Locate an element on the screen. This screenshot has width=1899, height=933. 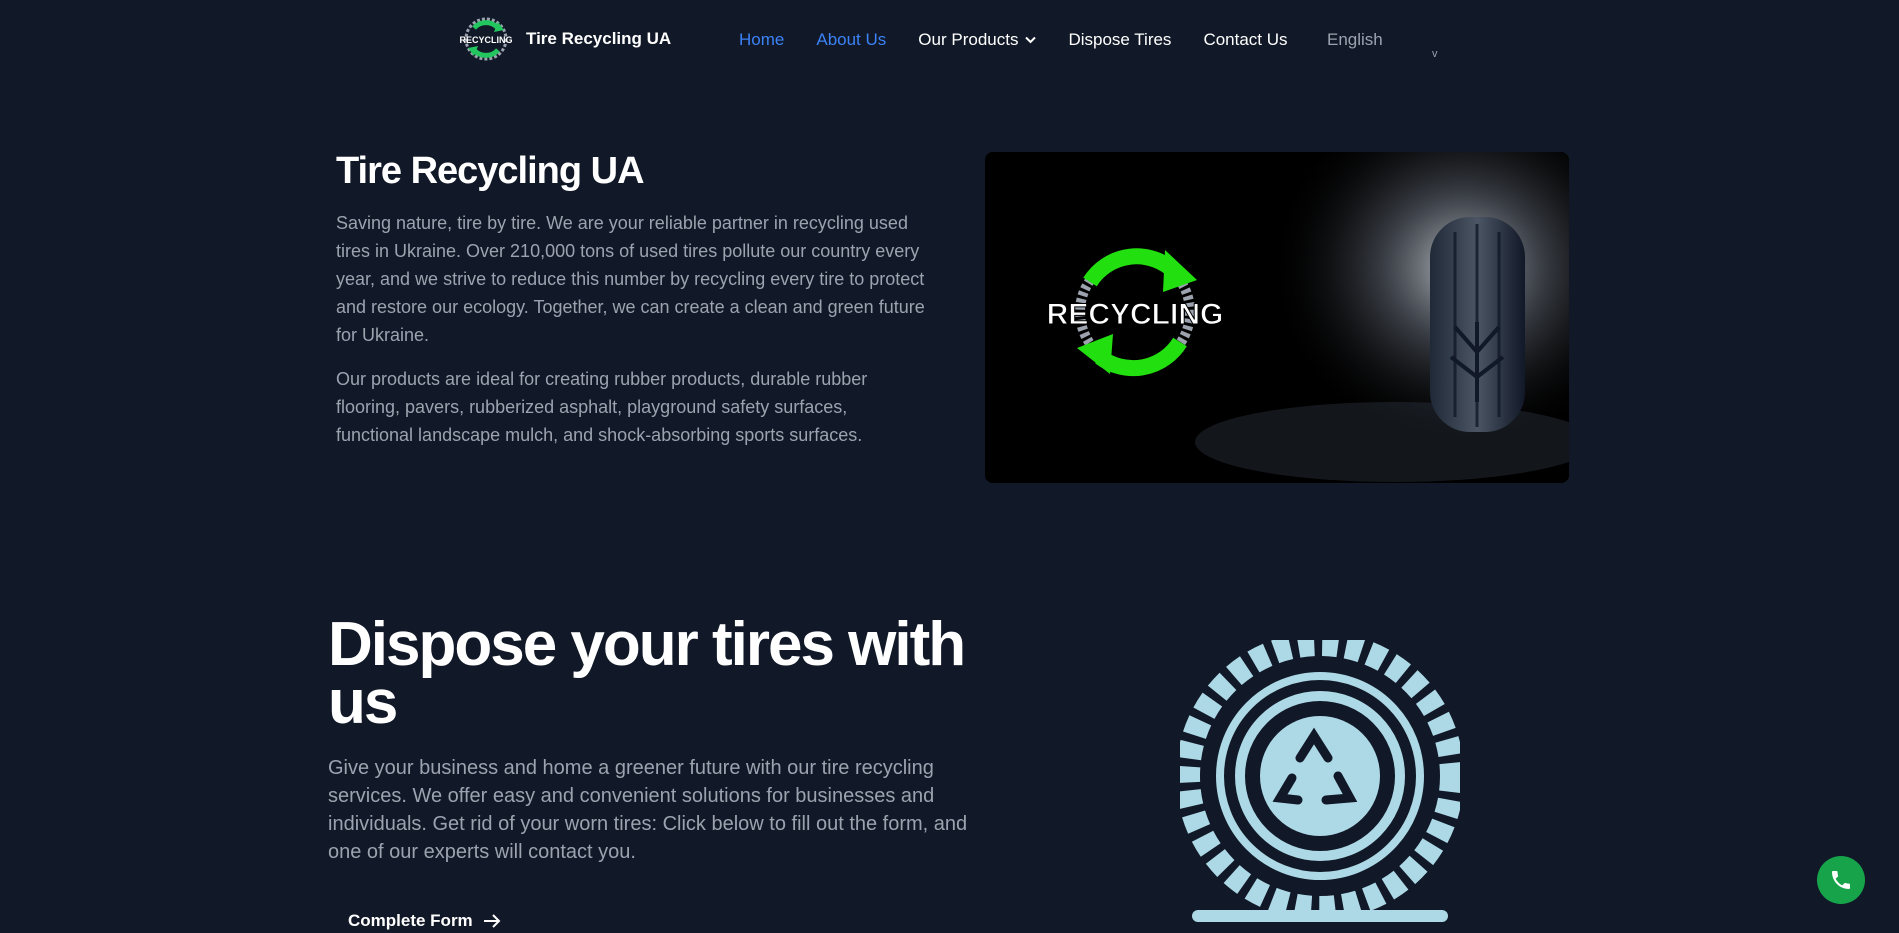
dispose-title: Dispose your tires with us is located at coordinates (647, 673).